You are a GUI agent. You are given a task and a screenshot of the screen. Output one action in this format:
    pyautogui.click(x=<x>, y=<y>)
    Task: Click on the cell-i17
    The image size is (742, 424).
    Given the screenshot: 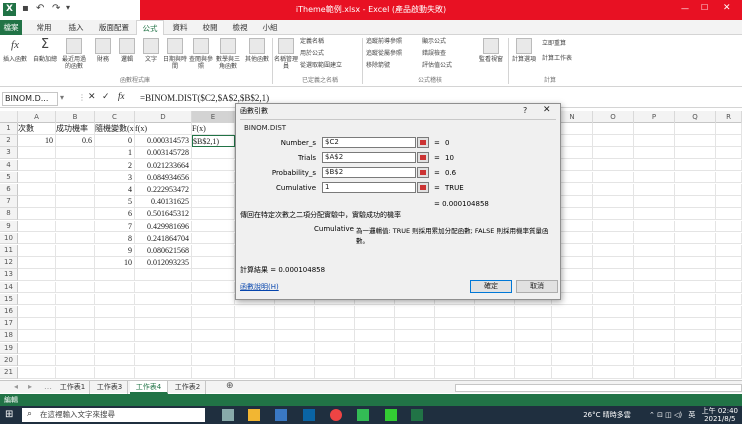 What is the action you would take?
    pyautogui.click(x=375, y=324)
    